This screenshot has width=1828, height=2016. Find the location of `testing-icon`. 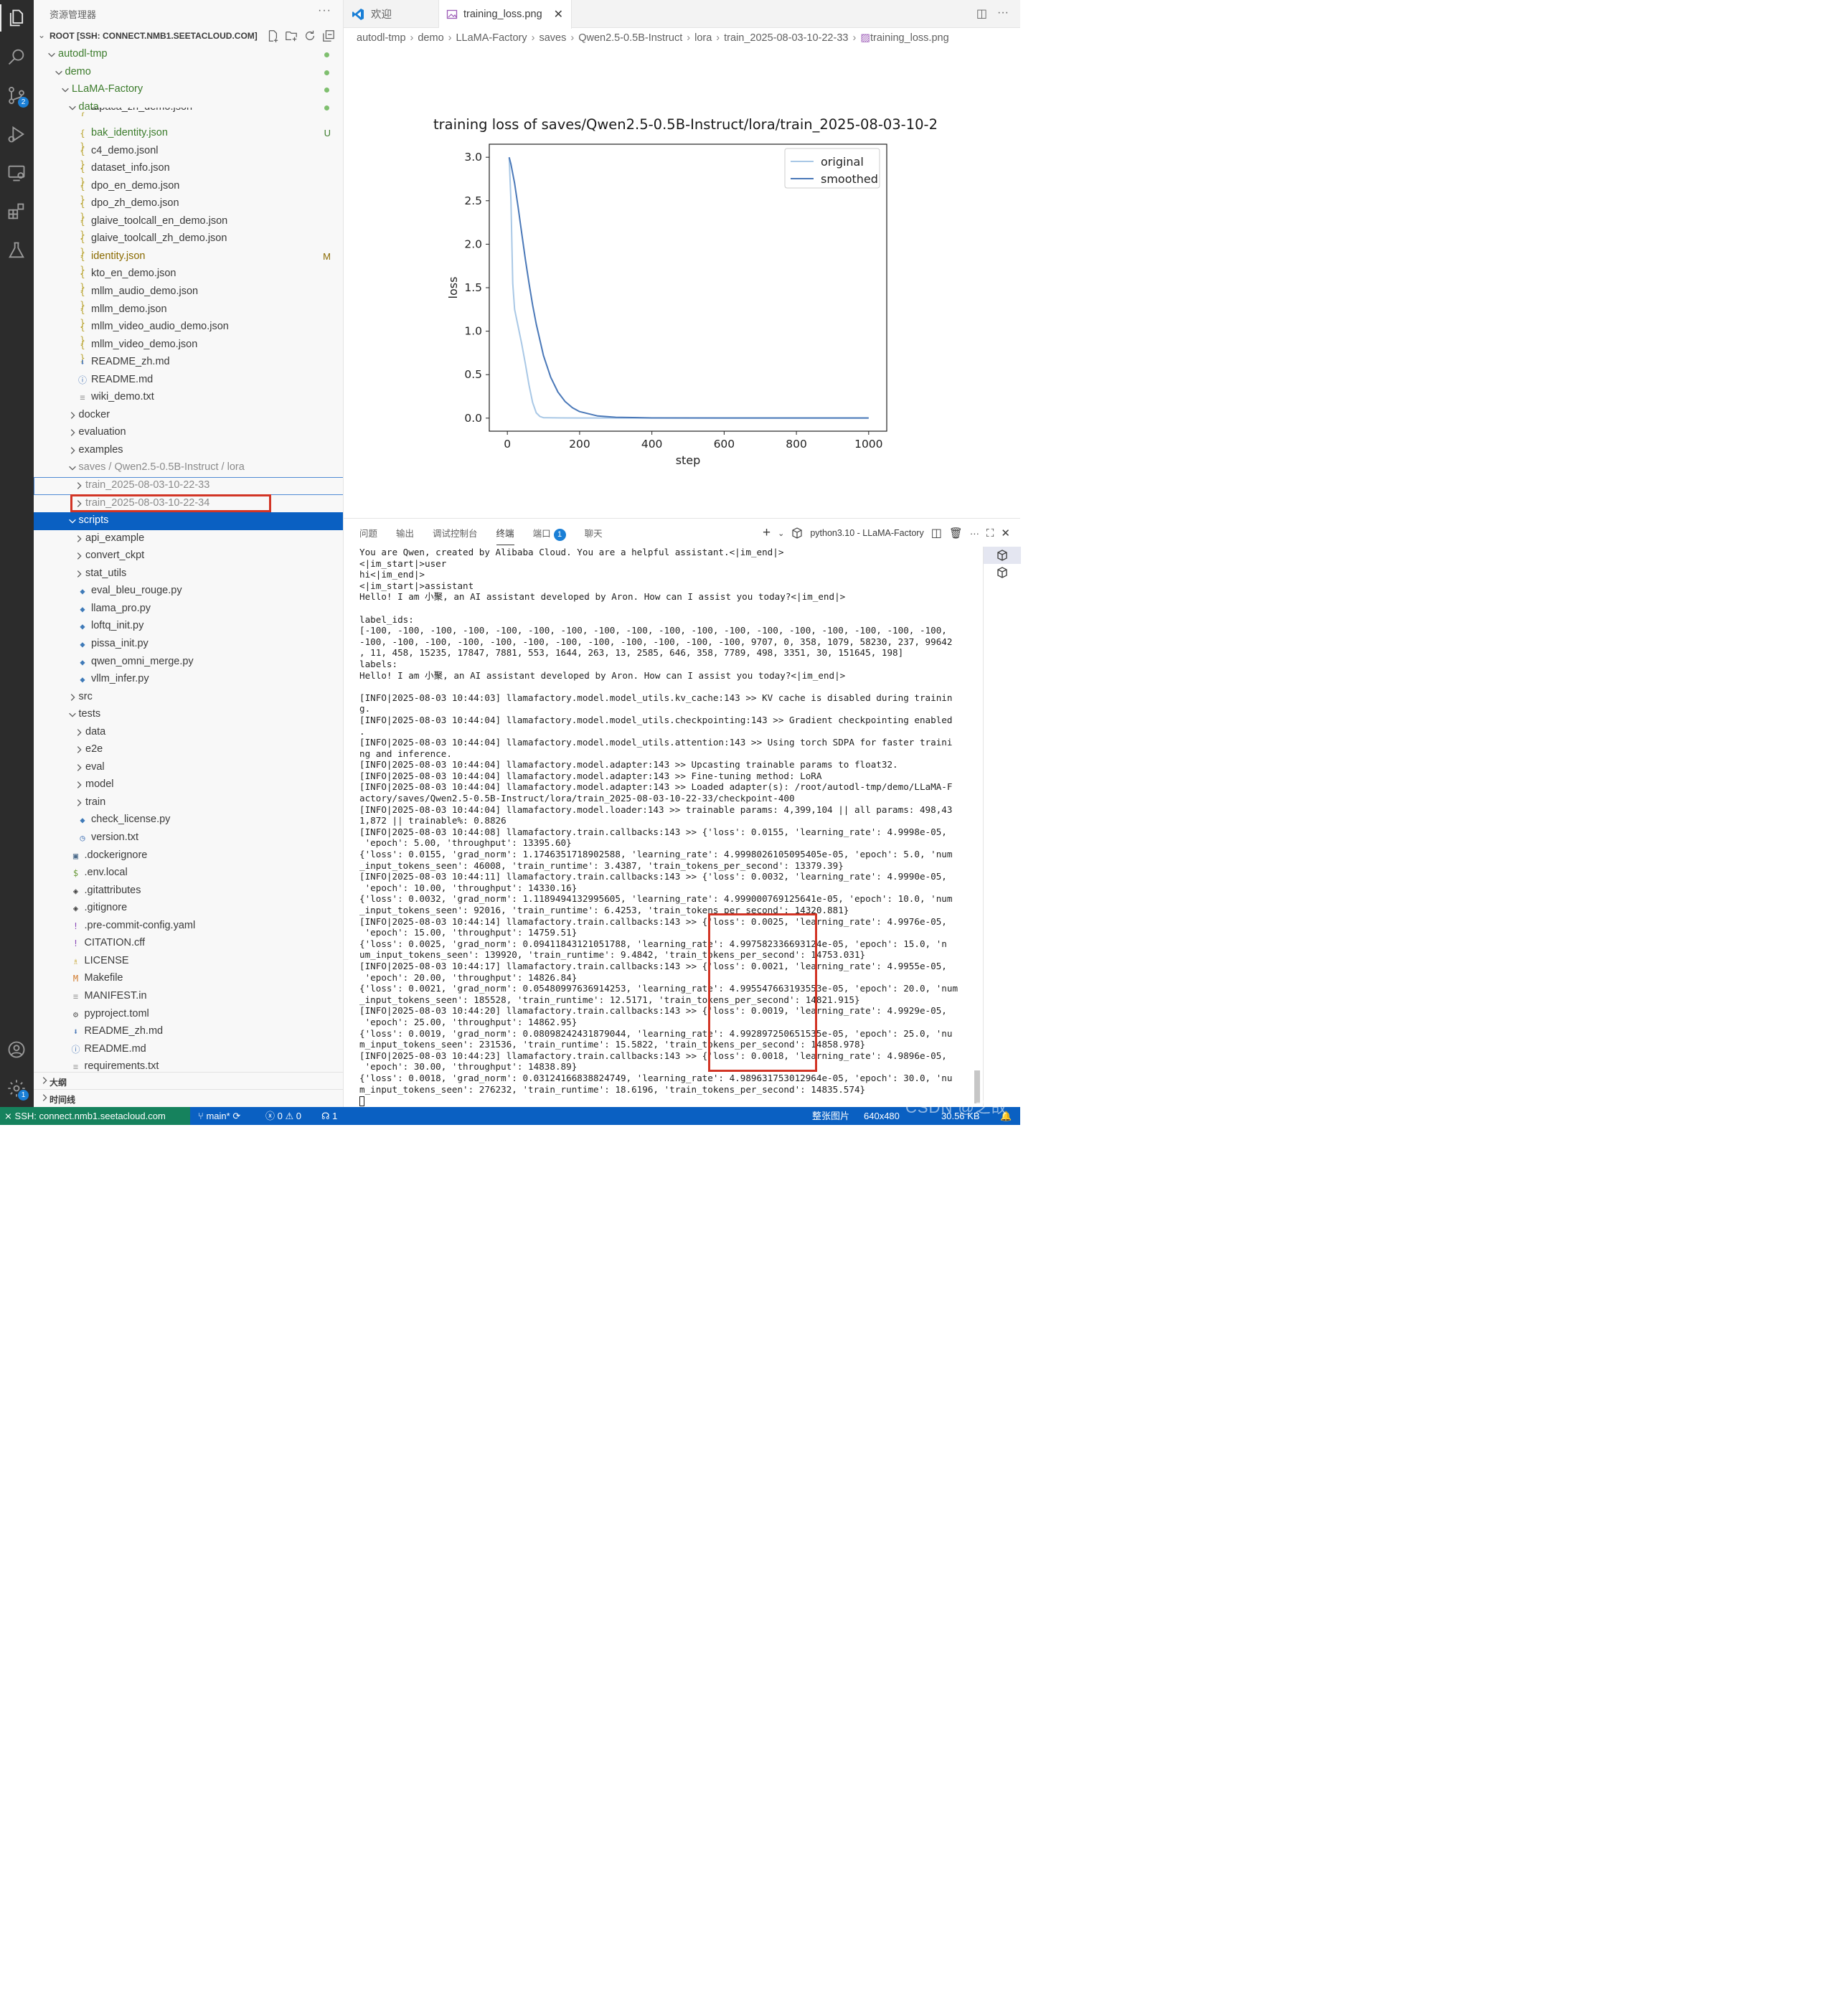

testing-icon is located at coordinates (16, 250).